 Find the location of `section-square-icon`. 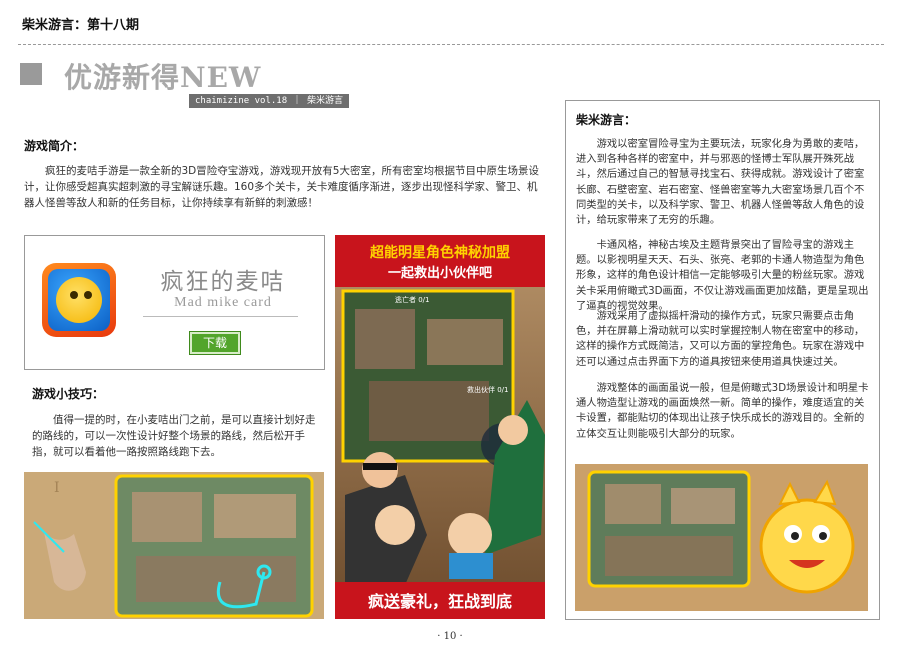

section-square-icon is located at coordinates (31, 74).